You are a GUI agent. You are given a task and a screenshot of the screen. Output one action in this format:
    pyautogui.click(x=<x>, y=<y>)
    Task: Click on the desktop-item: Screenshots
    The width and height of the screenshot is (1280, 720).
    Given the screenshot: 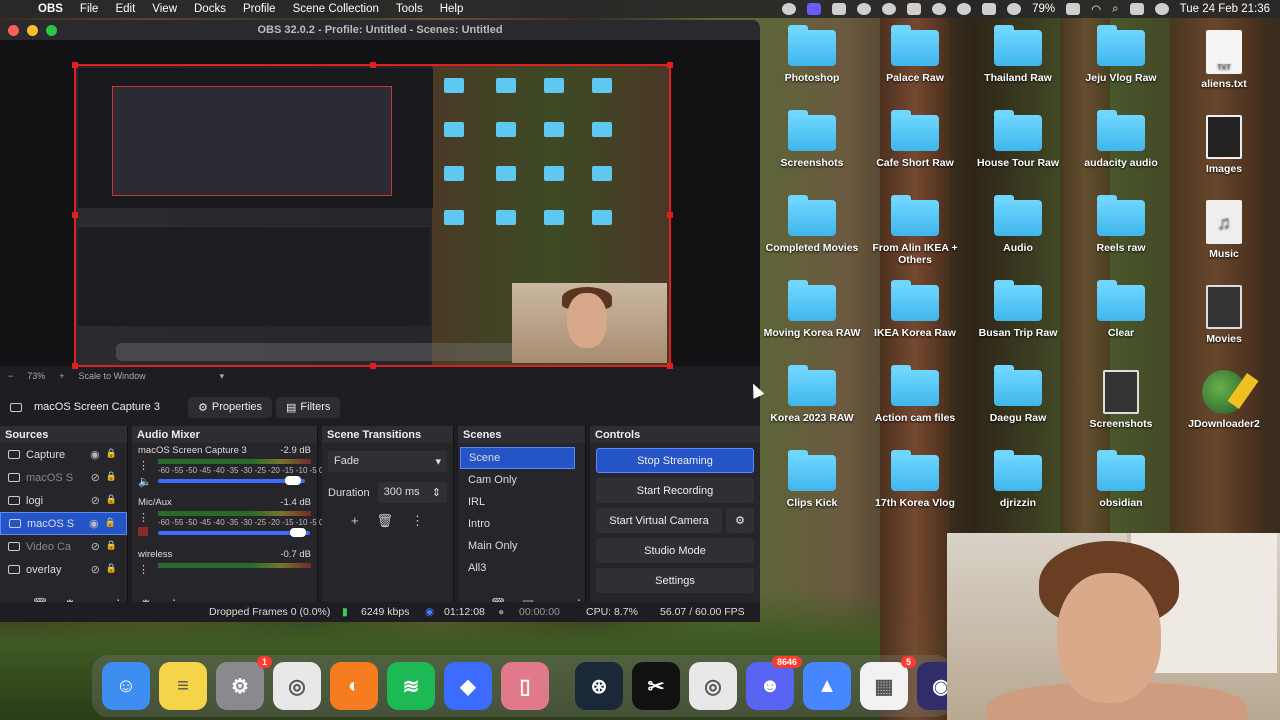 What is the action you would take?
    pyautogui.click(x=1121, y=400)
    